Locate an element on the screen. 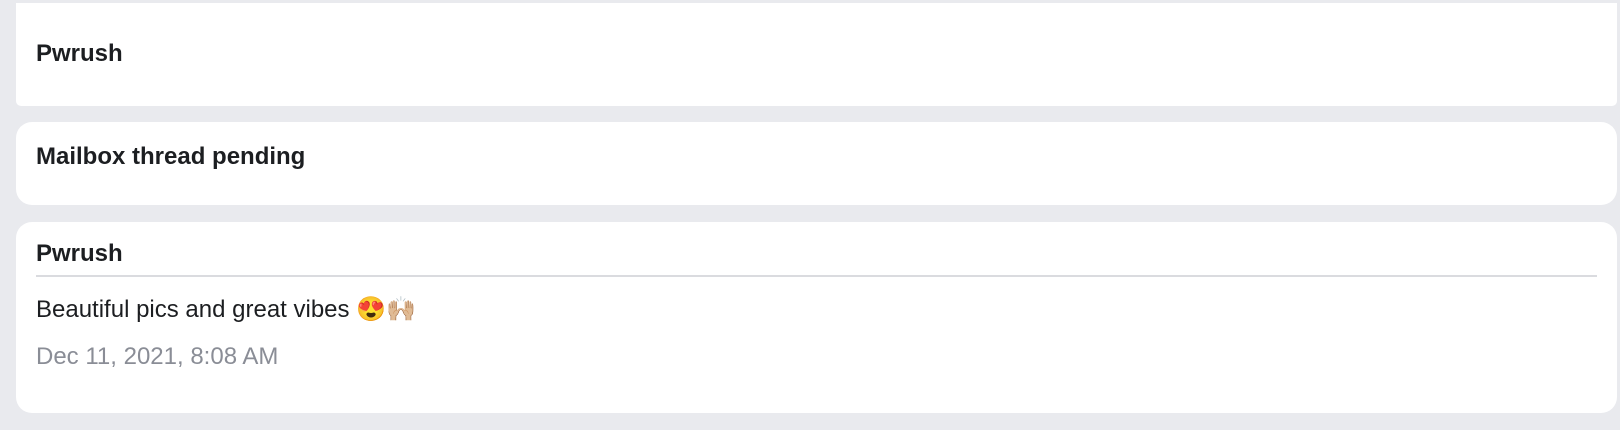 This screenshot has width=1620, height=430. message-text: Beautiful pics and great vibes 😍🙌🏼 is located at coordinates (226, 309).